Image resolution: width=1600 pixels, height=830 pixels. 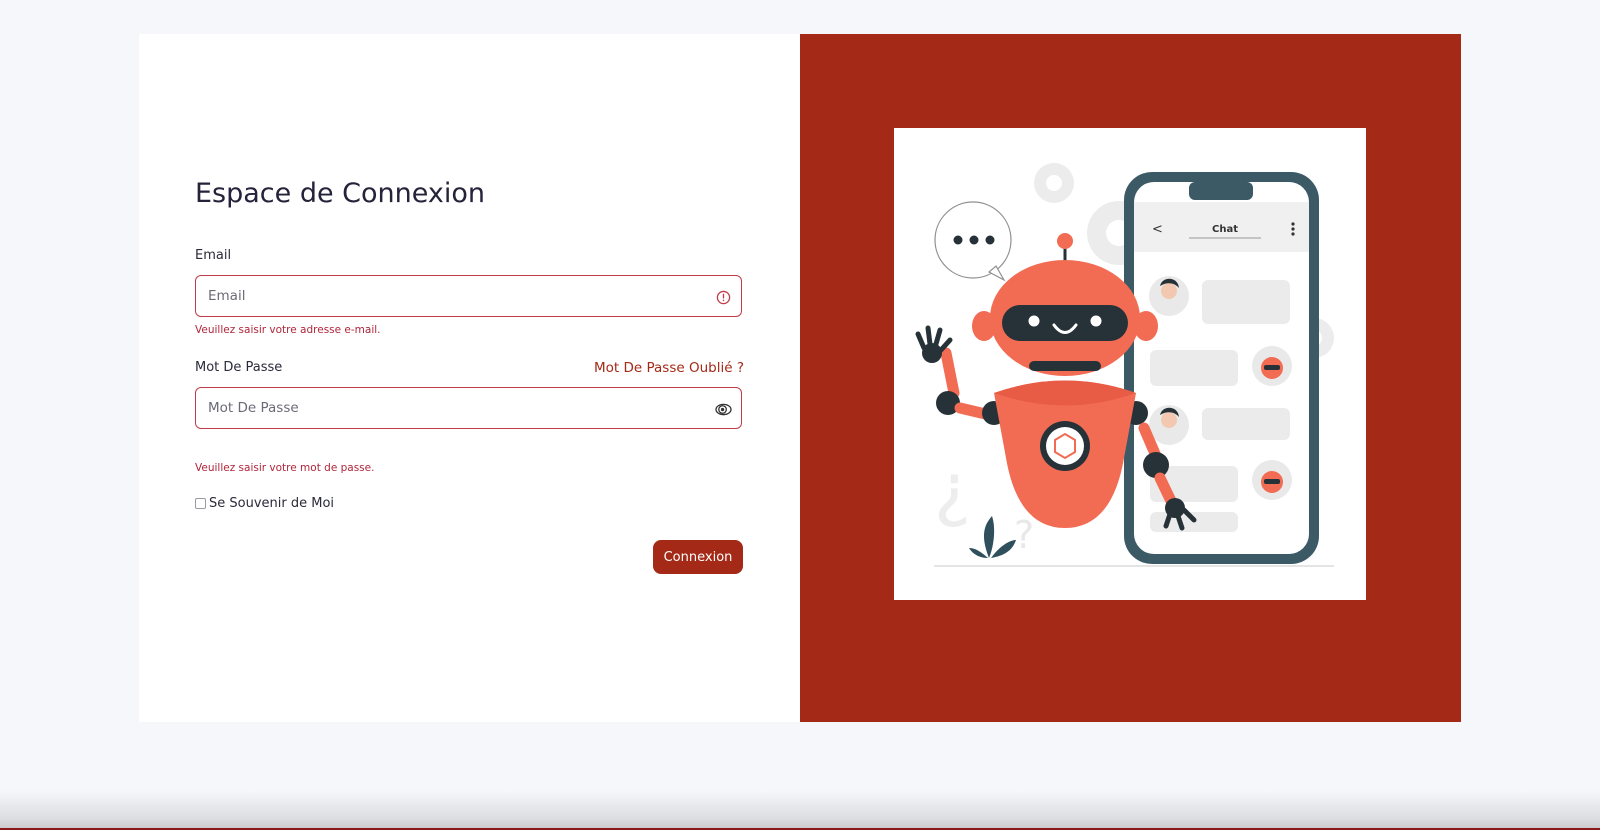 What do you see at coordinates (285, 468) in the screenshot?
I see `password-error-message: Veuillez saisir votre mot de passe.` at bounding box center [285, 468].